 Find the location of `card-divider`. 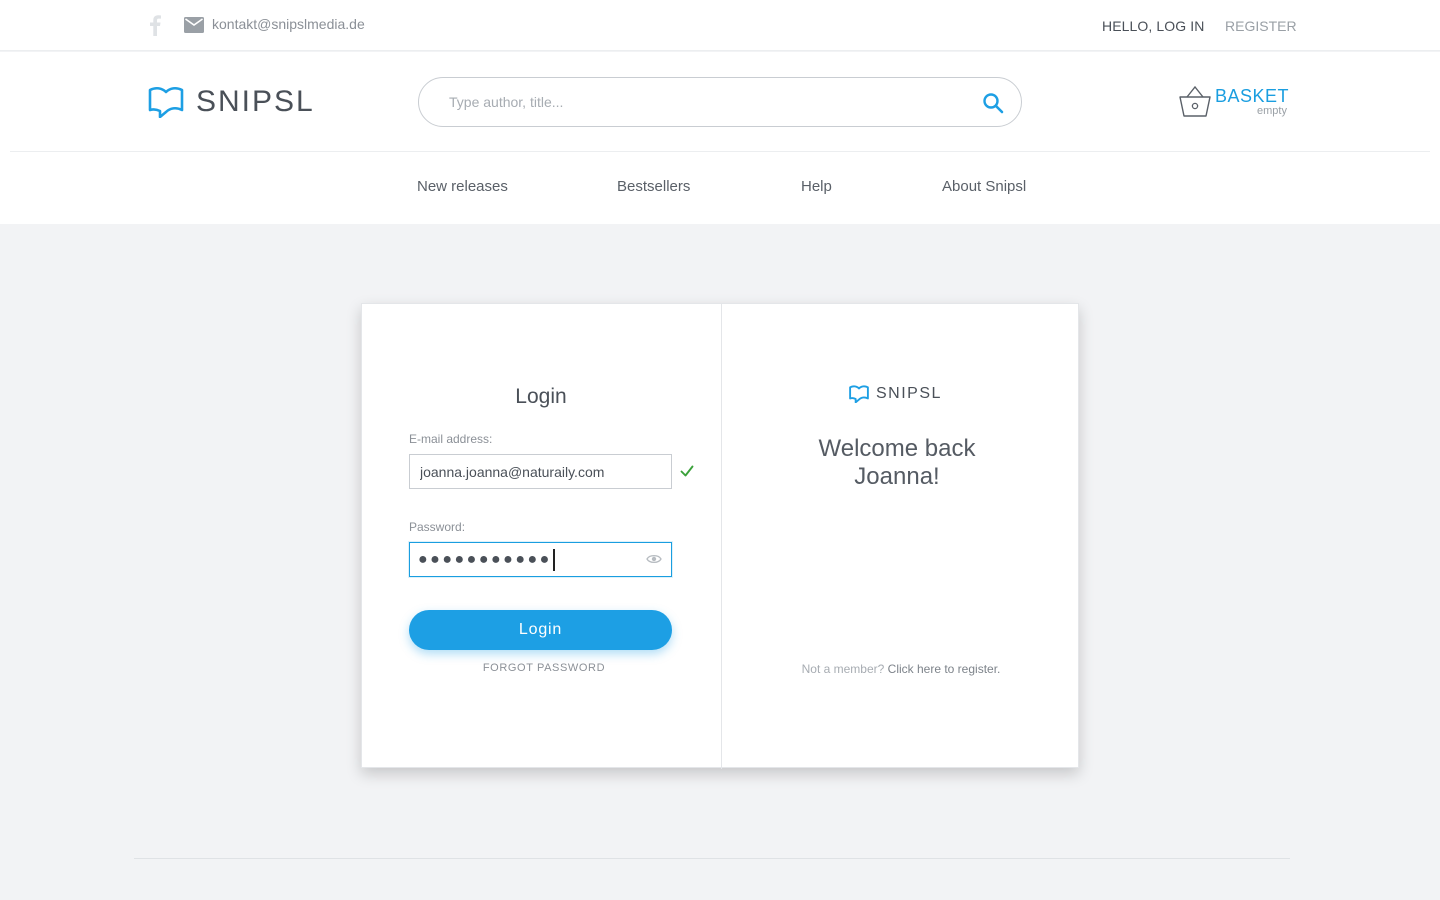

card-divider is located at coordinates (721, 536).